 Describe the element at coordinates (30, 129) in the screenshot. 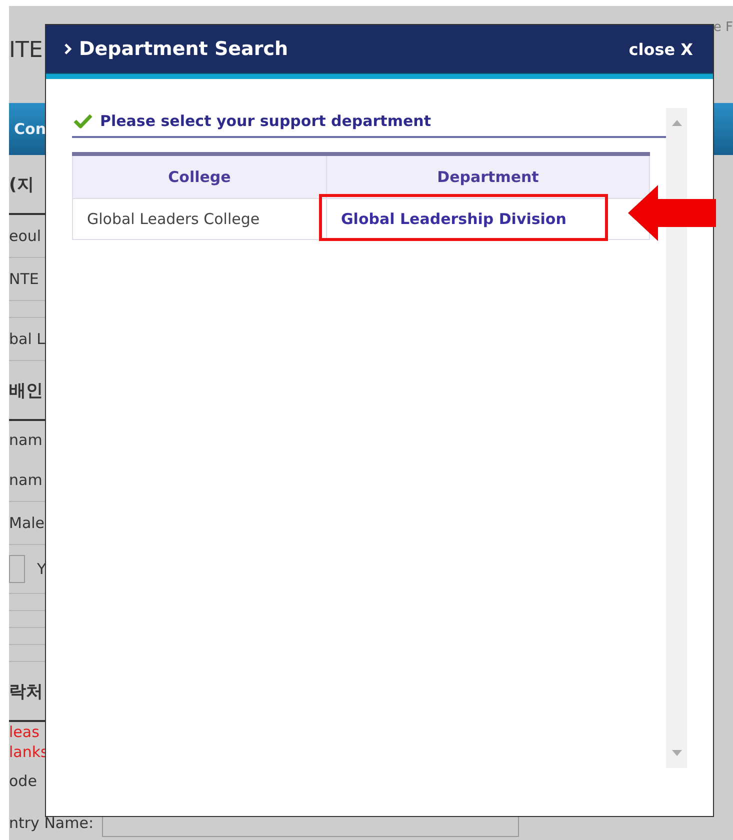

I see `tab-label: Con` at that location.